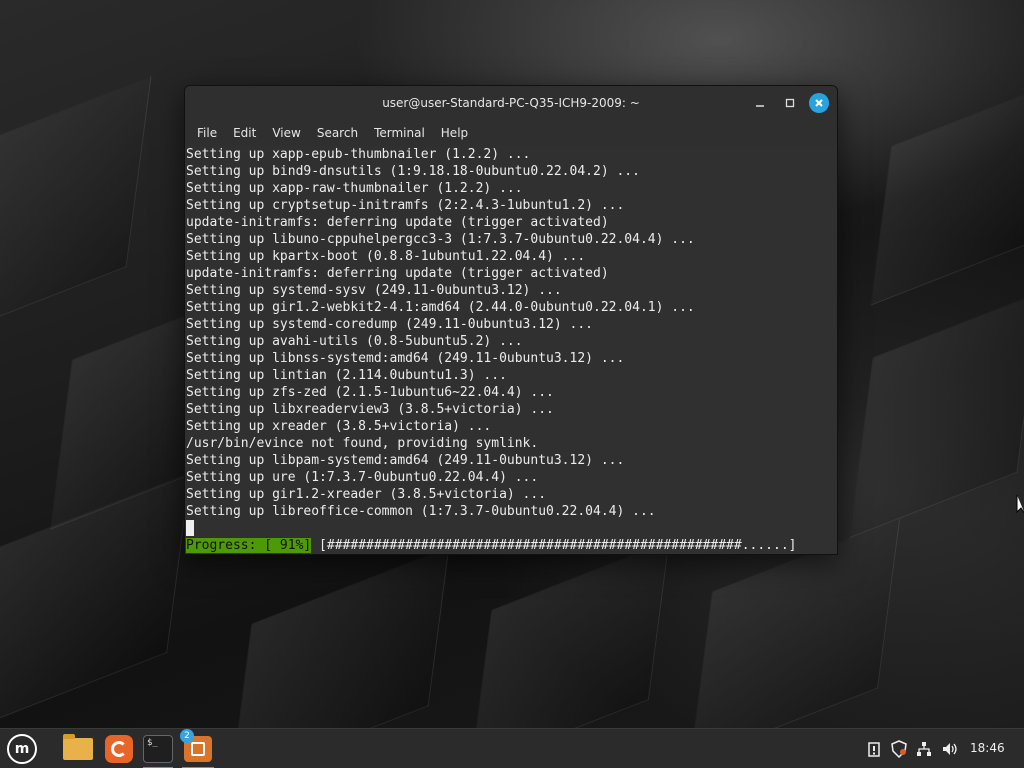 This screenshot has width=1024, height=768. What do you see at coordinates (286, 133) in the screenshot?
I see `menu-view: View` at bounding box center [286, 133].